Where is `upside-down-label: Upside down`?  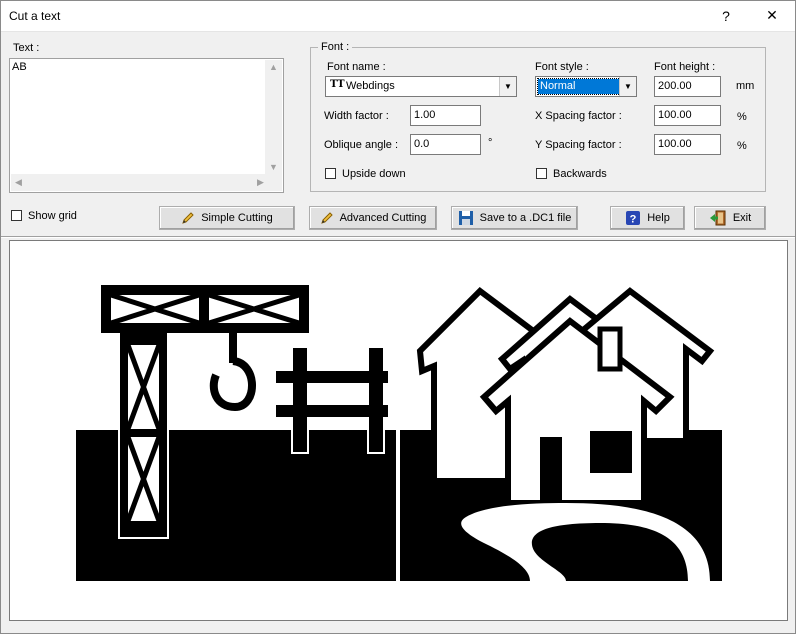
upside-down-label: Upside down is located at coordinates (374, 174).